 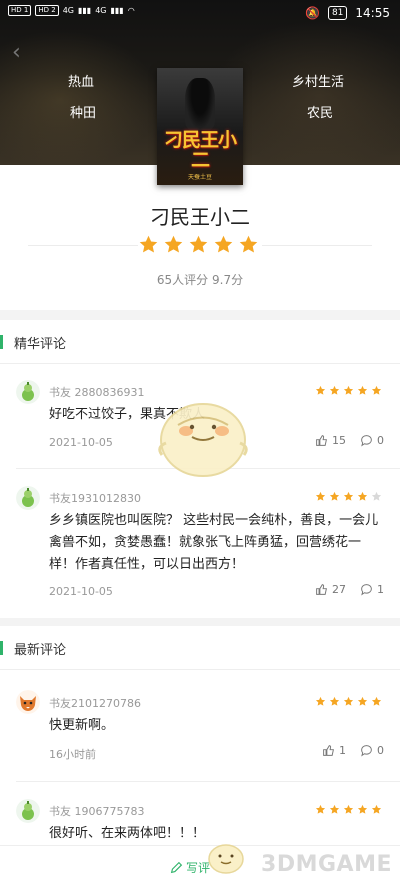 I want to click on overall-stars, so click(x=198, y=244).